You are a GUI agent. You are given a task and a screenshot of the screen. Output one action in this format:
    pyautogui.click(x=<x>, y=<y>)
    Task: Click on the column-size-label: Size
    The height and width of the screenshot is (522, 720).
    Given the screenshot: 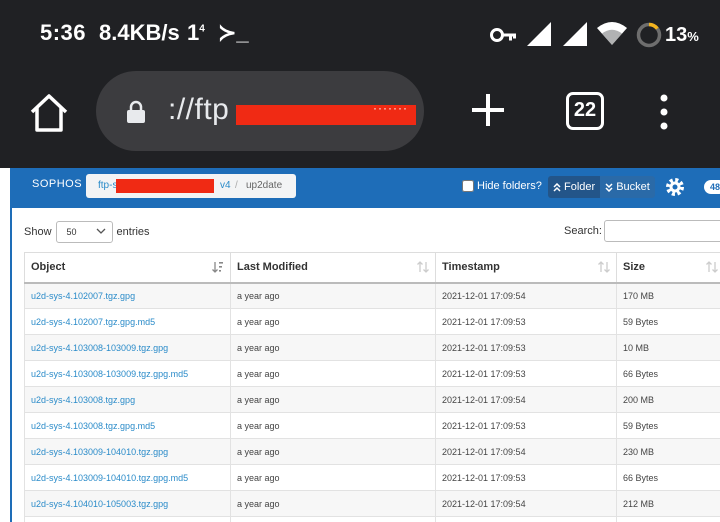 What is the action you would take?
    pyautogui.click(x=634, y=267)
    